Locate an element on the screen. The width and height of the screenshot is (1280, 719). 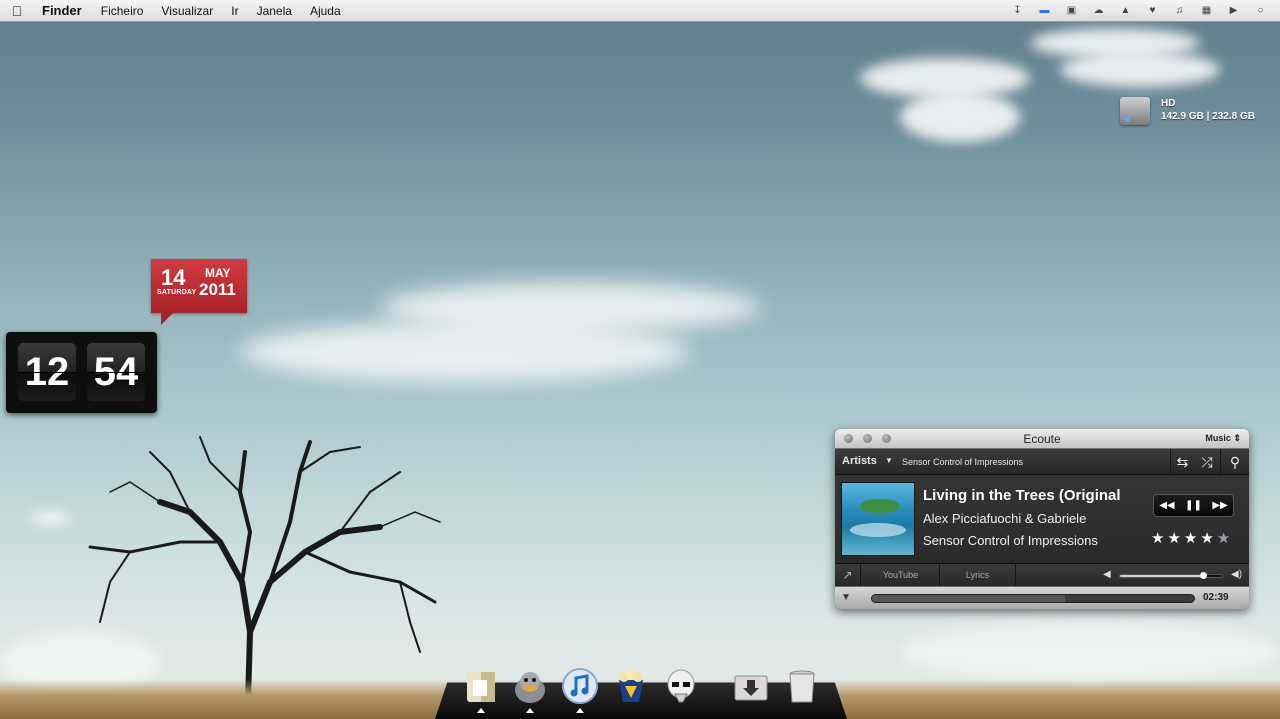
collapse-arrow-icon: ▼ is located at coordinates (846, 597).